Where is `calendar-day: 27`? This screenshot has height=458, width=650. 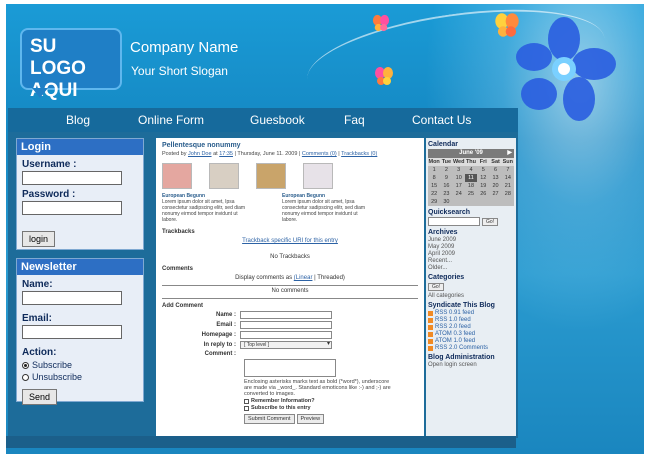 calendar-day: 27 is located at coordinates (495, 194).